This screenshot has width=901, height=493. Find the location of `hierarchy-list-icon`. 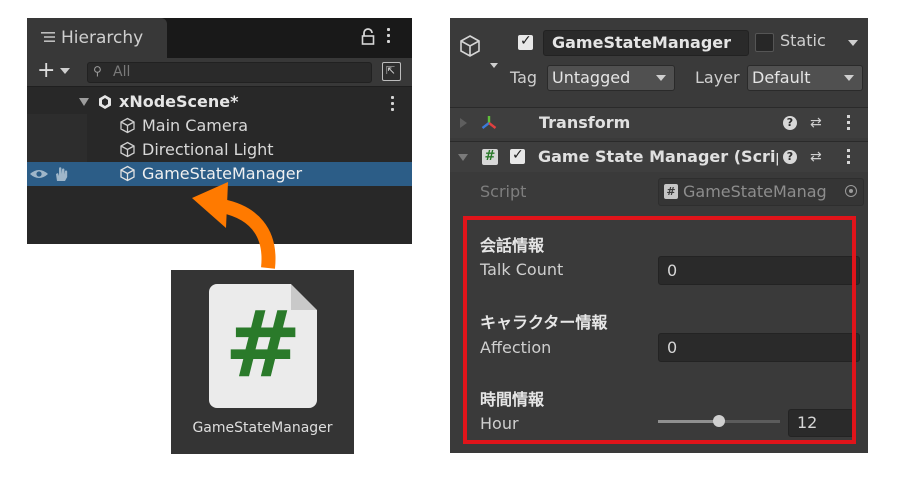

hierarchy-list-icon is located at coordinates (48, 37).